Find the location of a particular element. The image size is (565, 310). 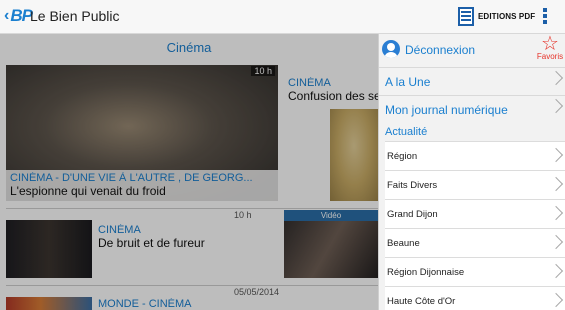

drawer-subitem-label: Grand Dijon is located at coordinates (412, 214).